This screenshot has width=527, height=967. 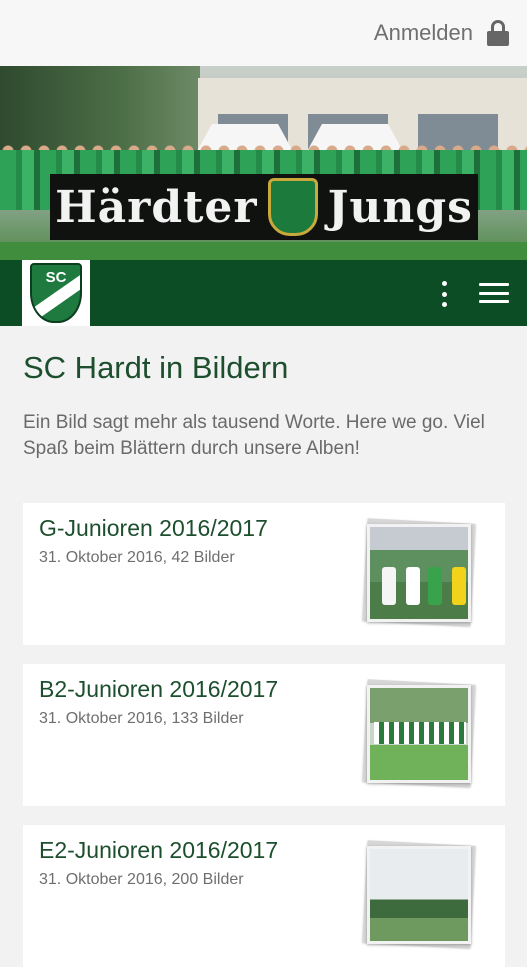 I want to click on page-title: SC Hardt in Bildern, so click(x=156, y=367).